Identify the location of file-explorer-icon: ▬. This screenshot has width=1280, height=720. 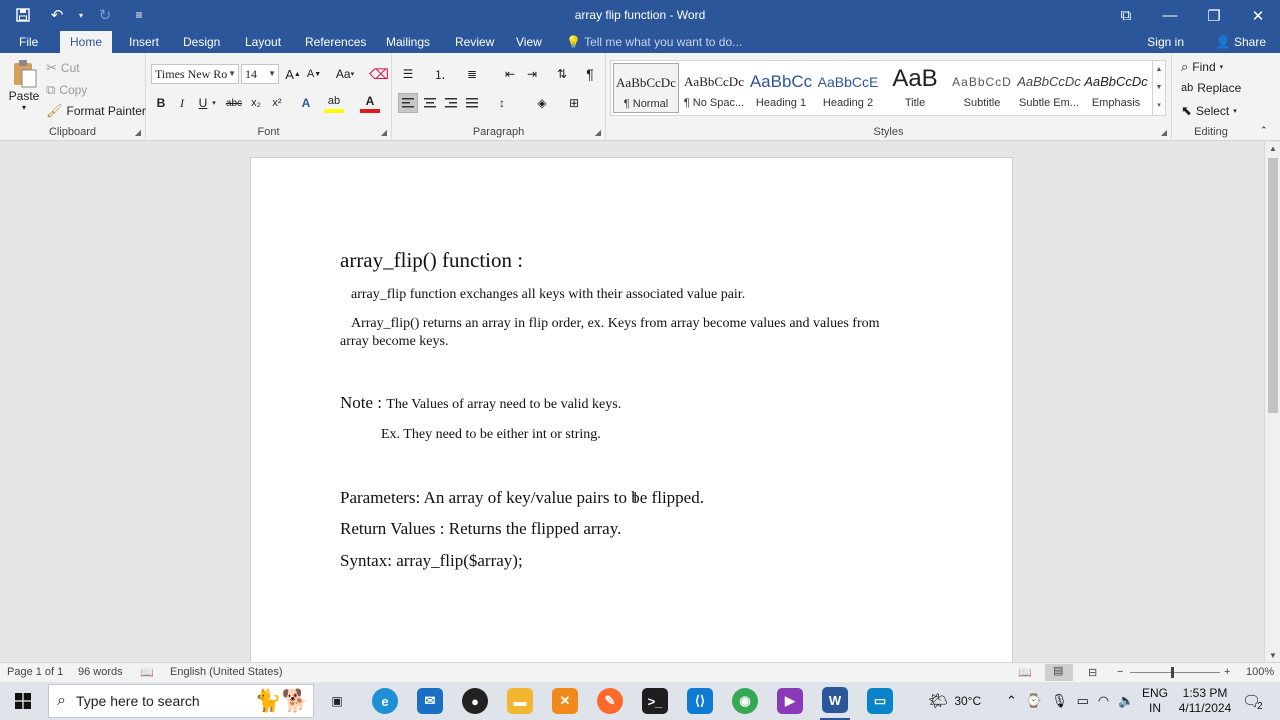
(520, 701).